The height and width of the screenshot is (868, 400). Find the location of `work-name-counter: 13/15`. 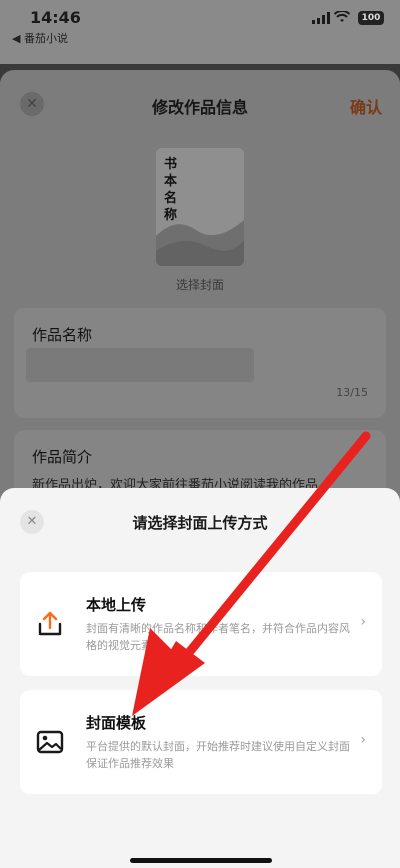

work-name-counter: 13/15 is located at coordinates (352, 392).